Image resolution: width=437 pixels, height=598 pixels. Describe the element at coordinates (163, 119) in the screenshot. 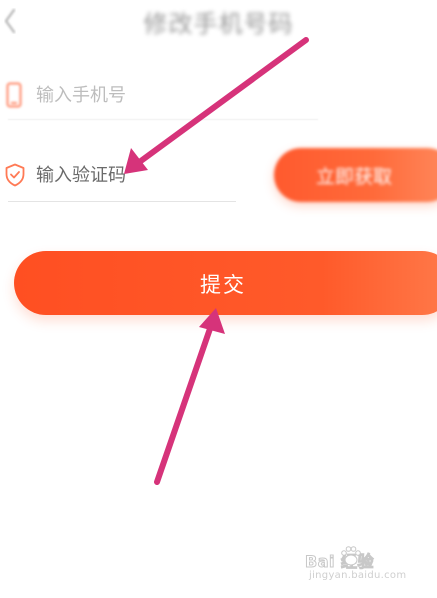

I see `phone-divider` at that location.